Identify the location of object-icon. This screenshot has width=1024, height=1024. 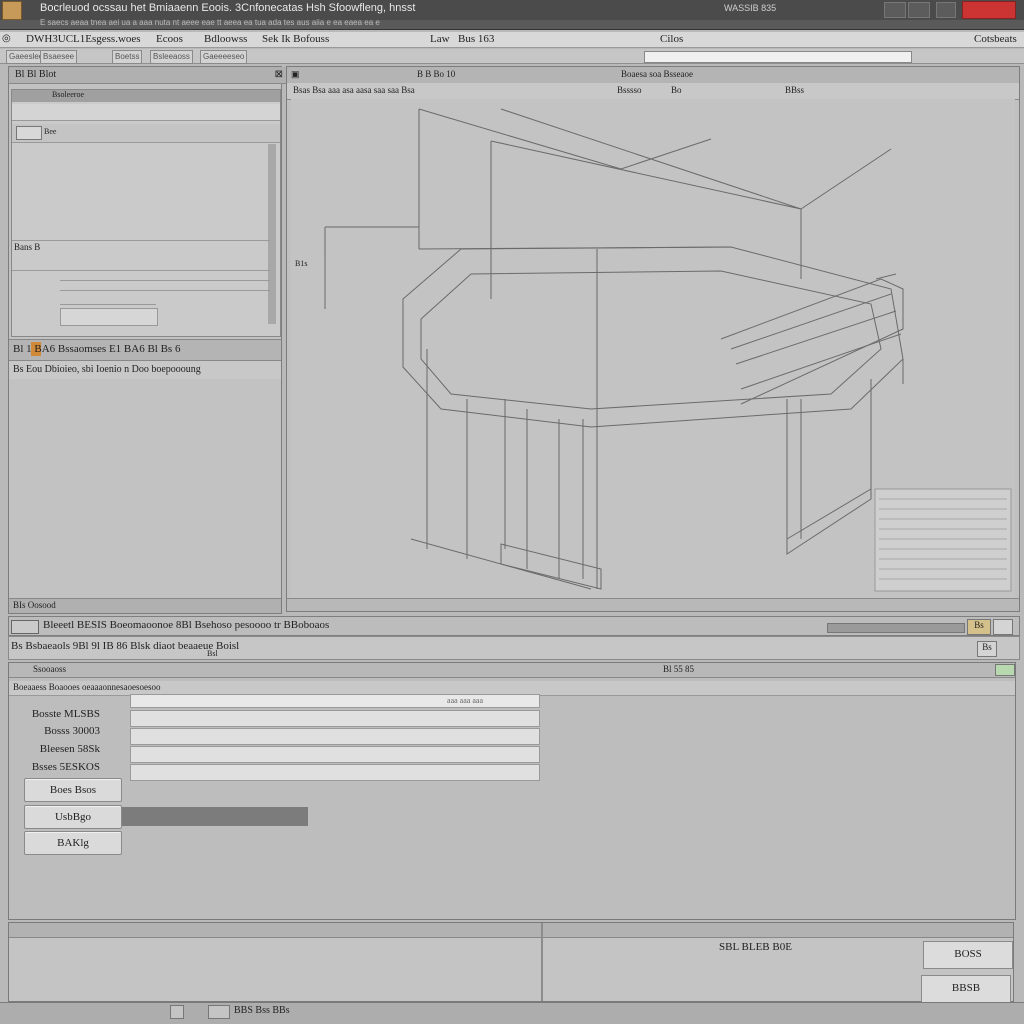
(29, 133).